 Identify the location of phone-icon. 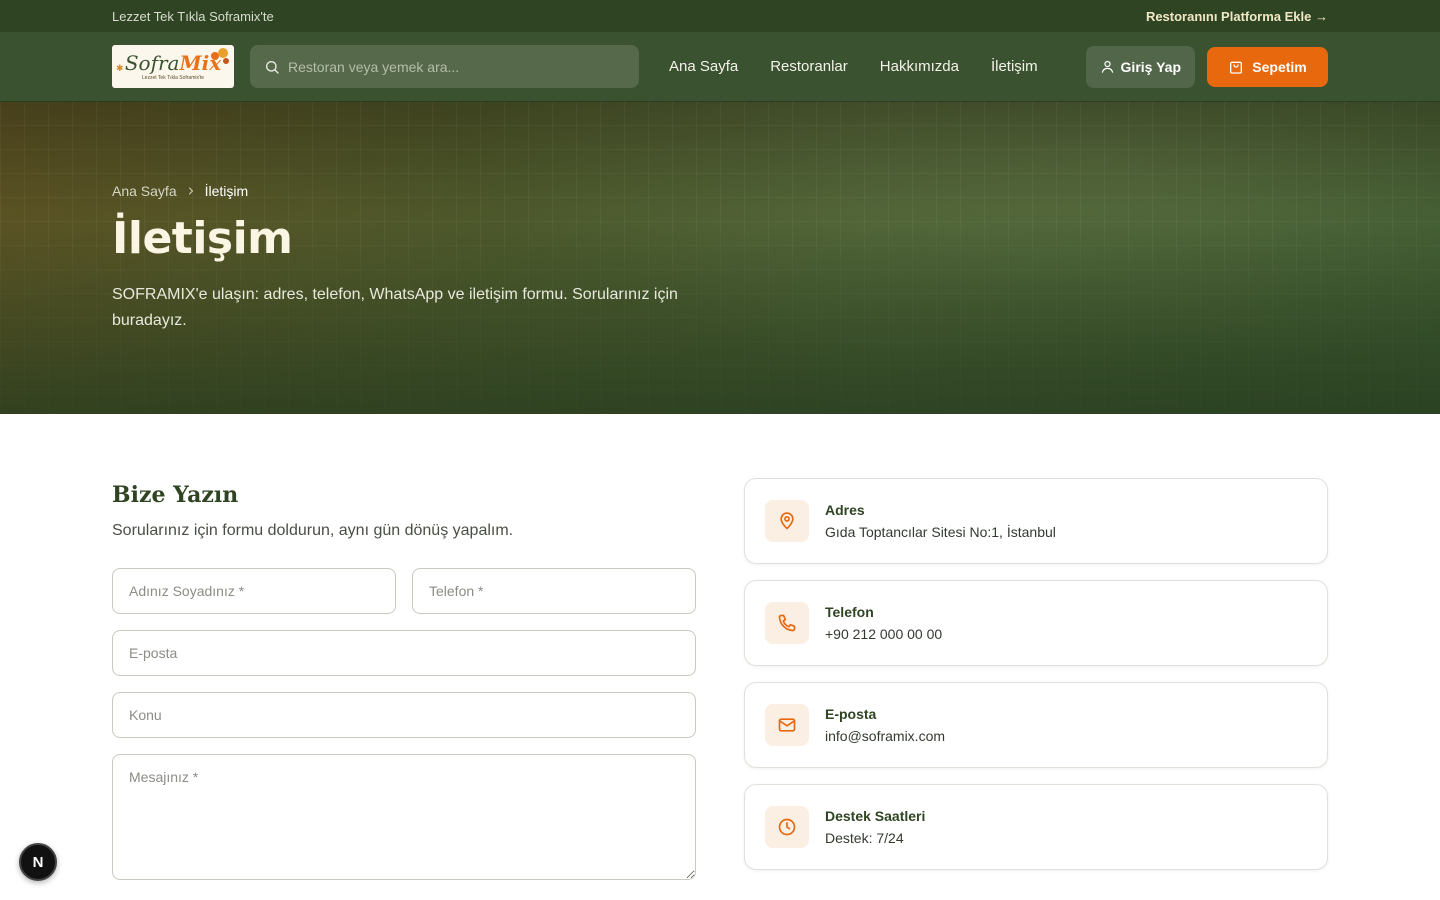
(787, 623).